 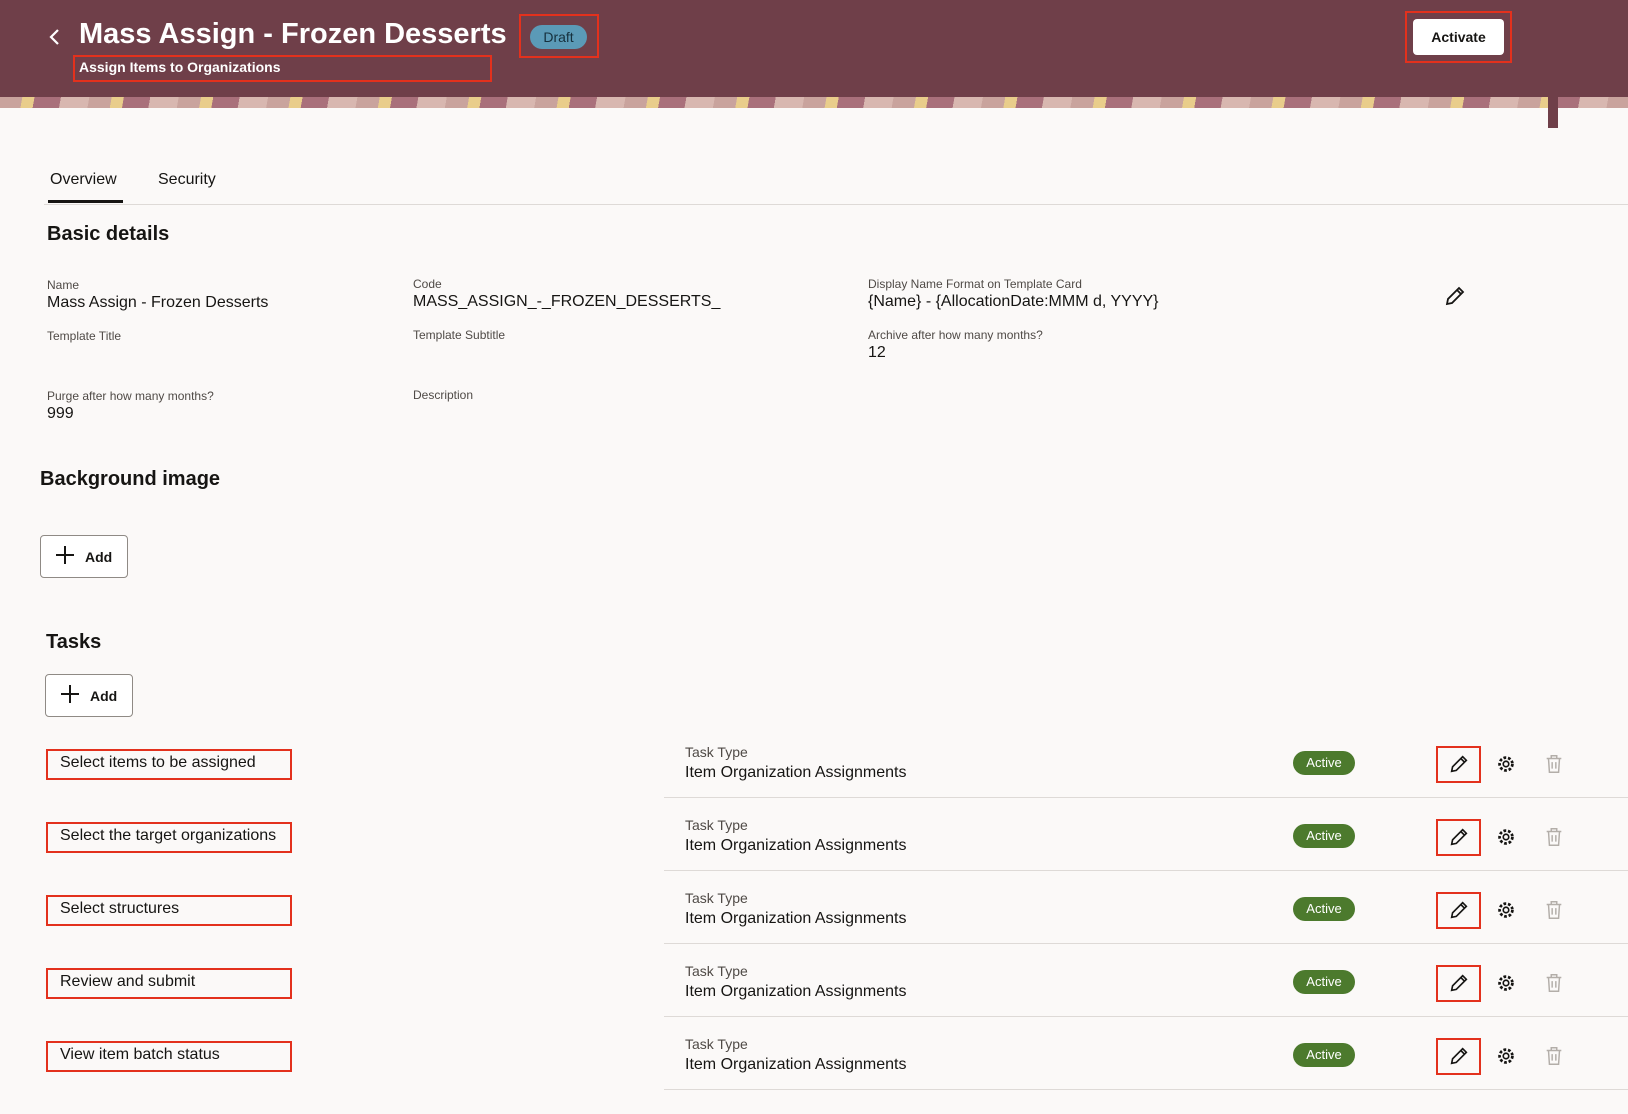 I want to click on add-background-image-button: Add, so click(x=84, y=556).